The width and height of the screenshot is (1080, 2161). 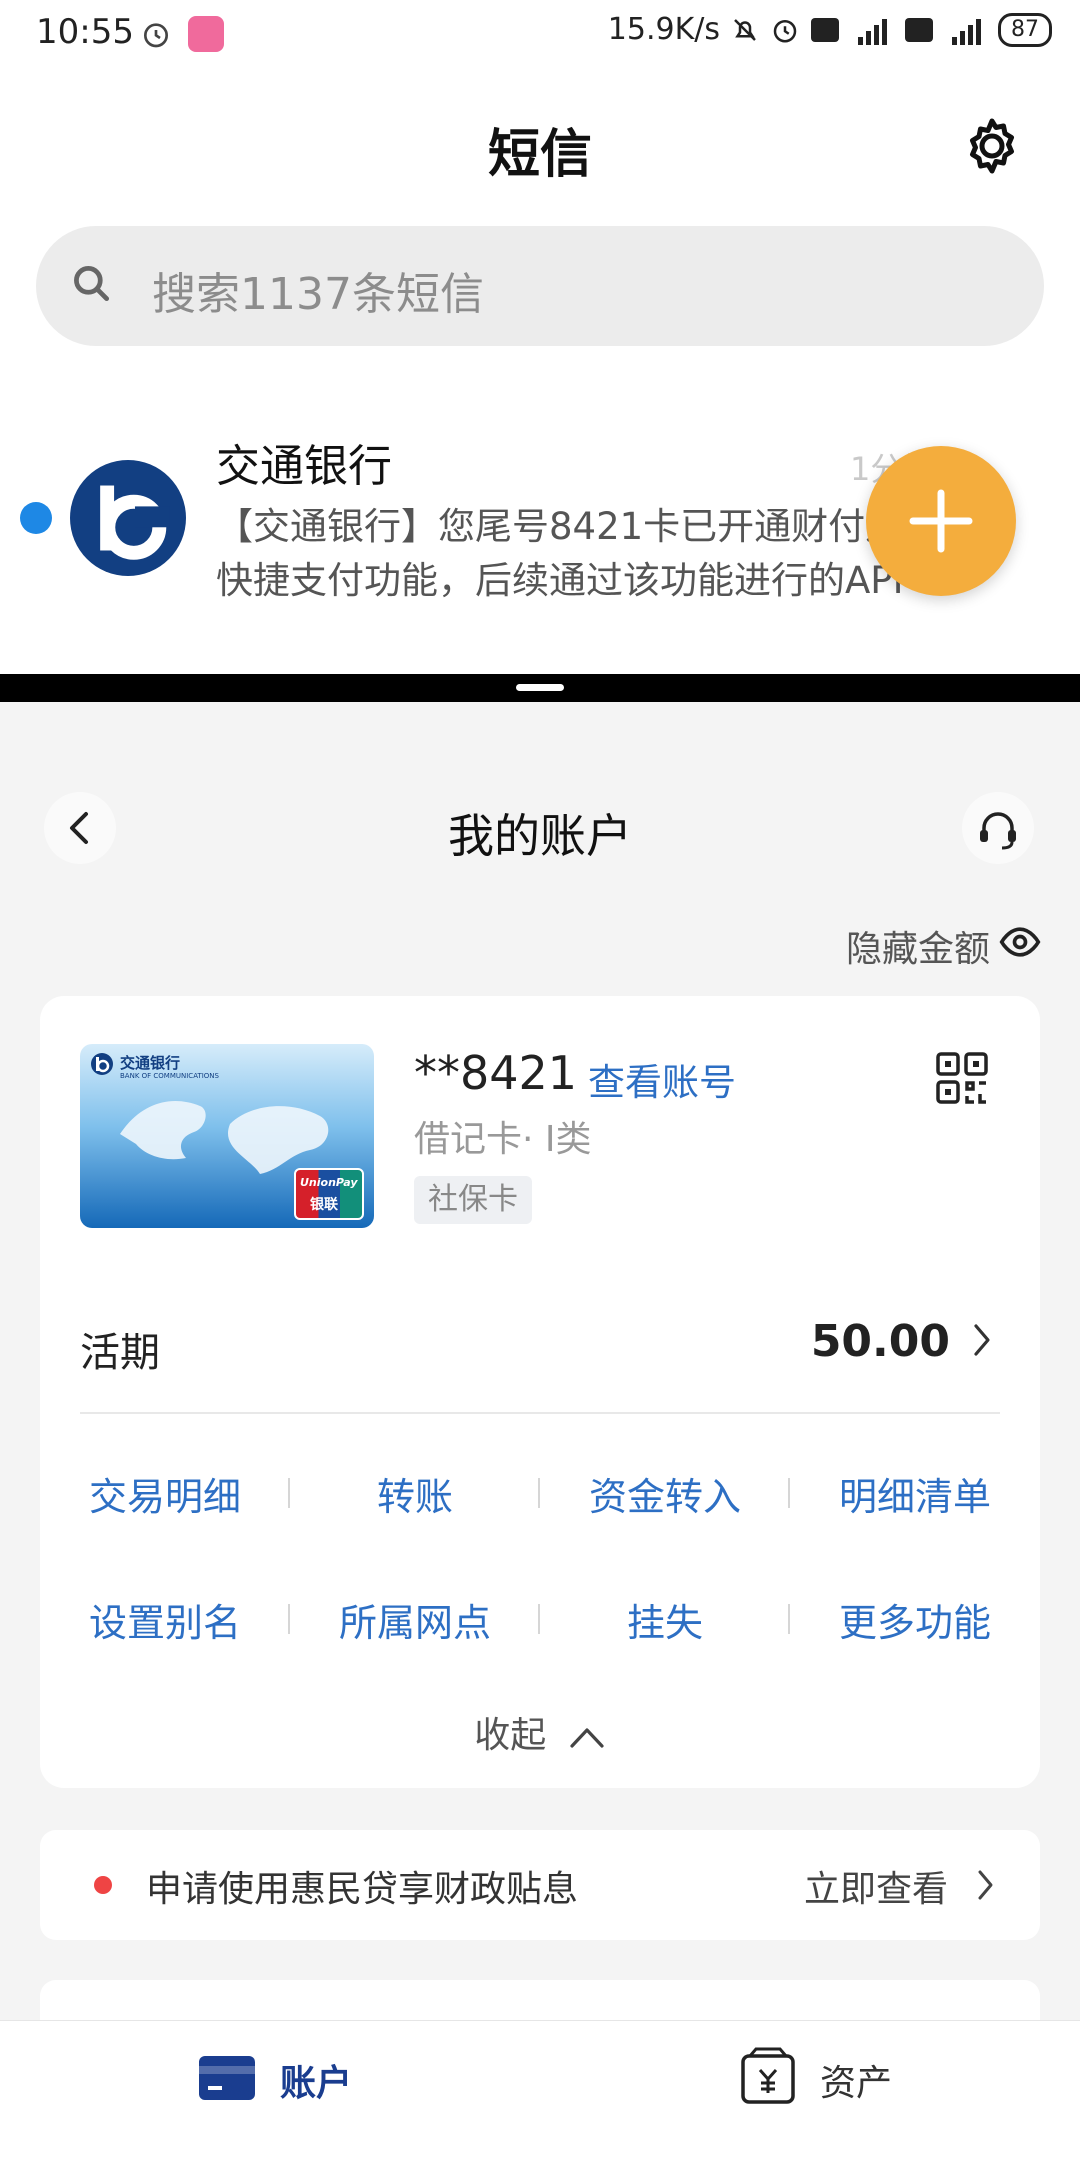 What do you see at coordinates (150, 1063) in the screenshot?
I see `card-bank-name: 交通银行` at bounding box center [150, 1063].